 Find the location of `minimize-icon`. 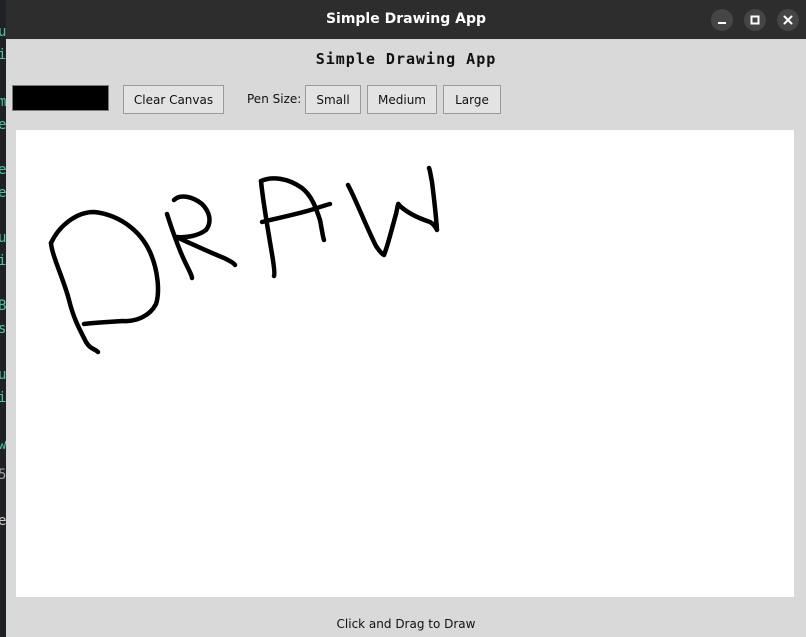

minimize-icon is located at coordinates (722, 23).